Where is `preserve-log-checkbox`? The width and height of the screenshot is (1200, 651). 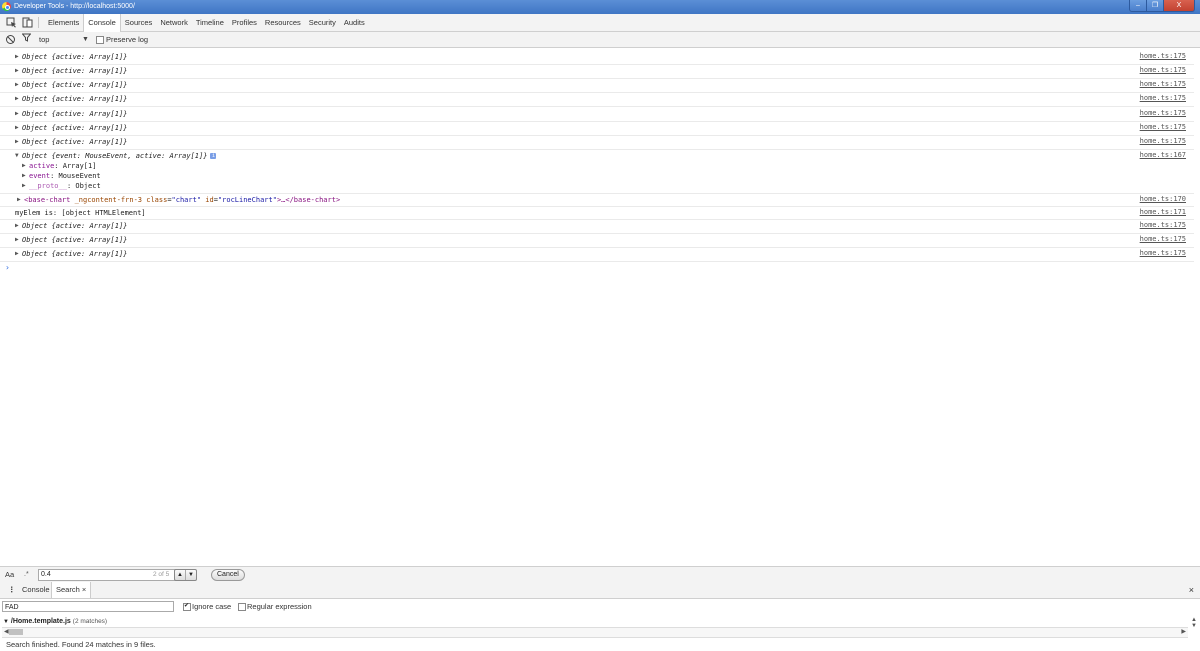 preserve-log-checkbox is located at coordinates (100, 39).